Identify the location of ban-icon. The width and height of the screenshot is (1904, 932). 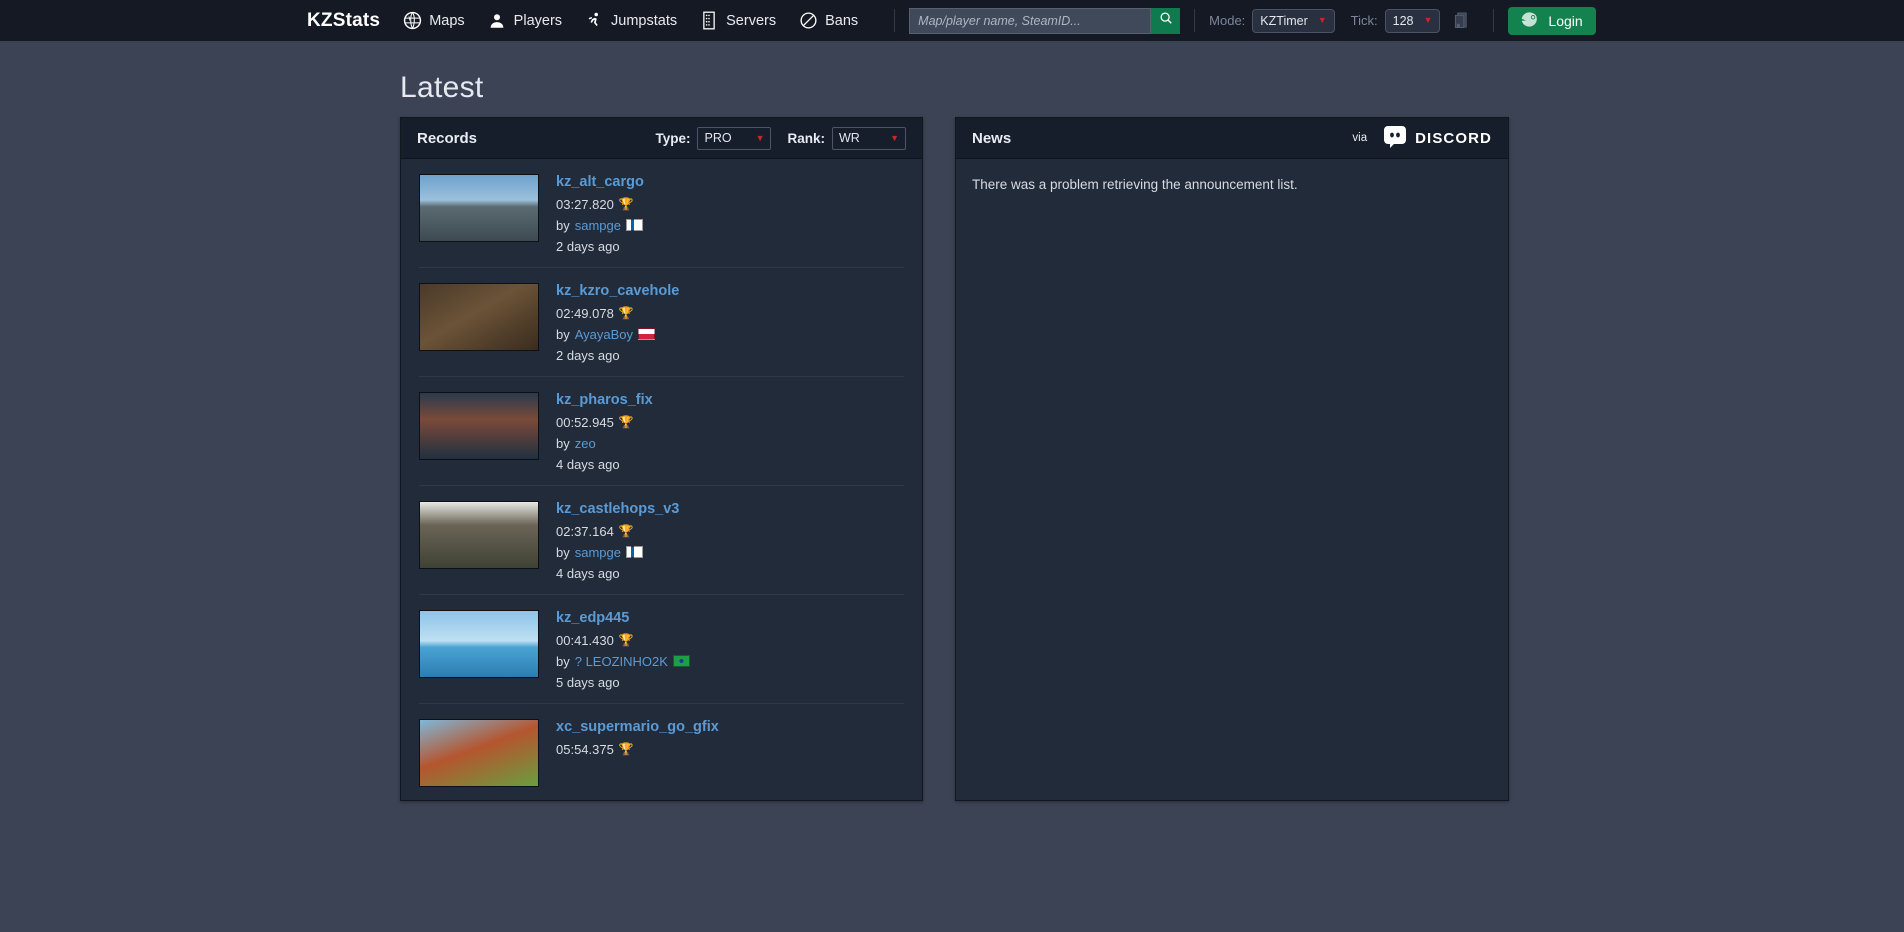
(808, 21).